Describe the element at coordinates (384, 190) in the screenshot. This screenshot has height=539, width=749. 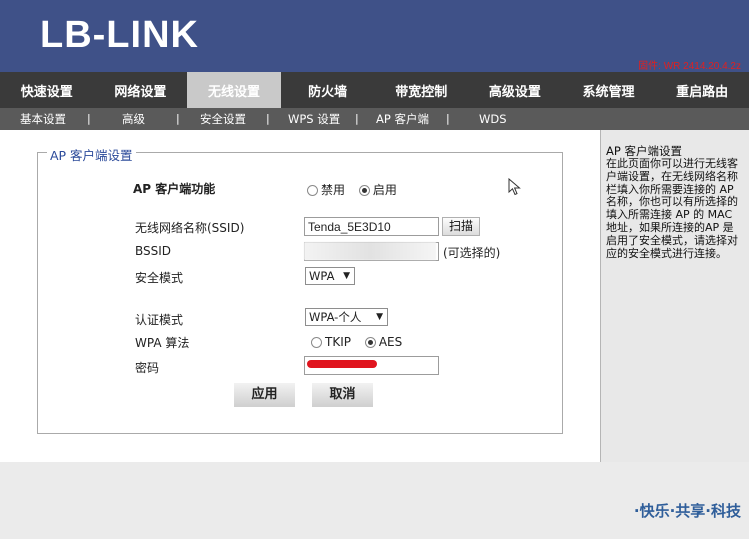
I see `radio-enable-label: 启用` at that location.